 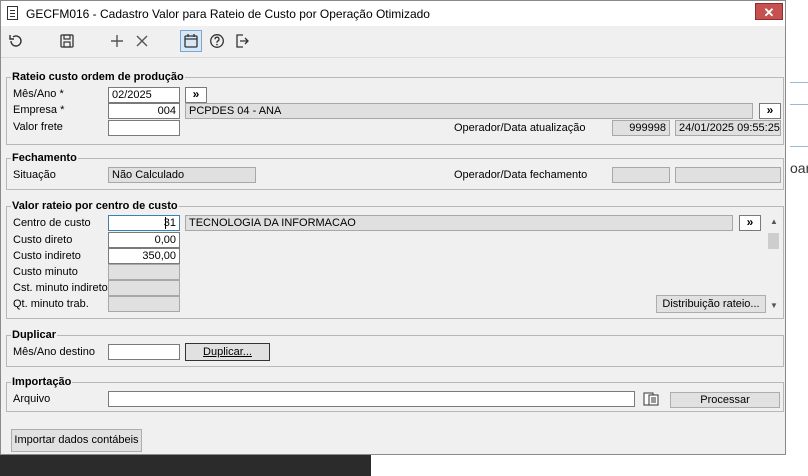 What do you see at coordinates (144, 304) in the screenshot?
I see `qt-minuto-trab-field` at bounding box center [144, 304].